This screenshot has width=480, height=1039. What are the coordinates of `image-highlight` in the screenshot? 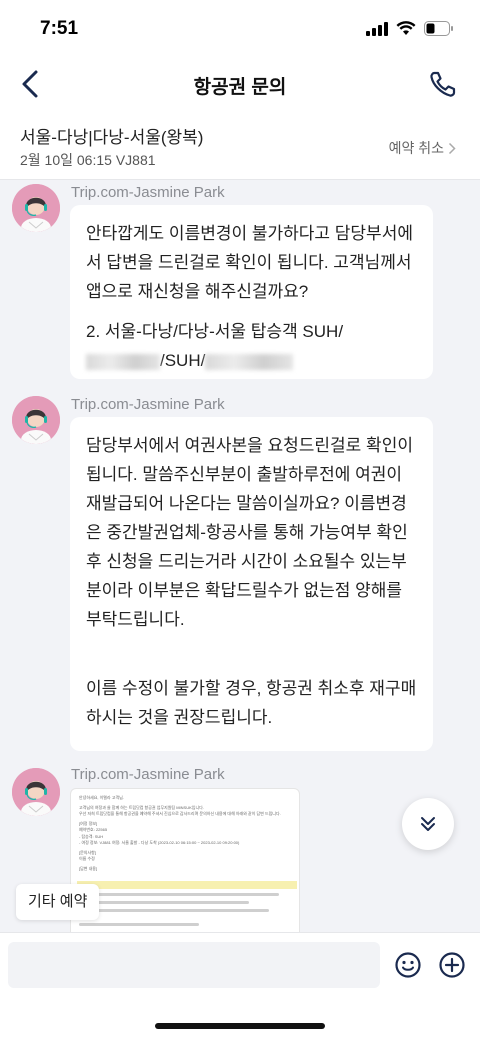 It's located at (187, 885).